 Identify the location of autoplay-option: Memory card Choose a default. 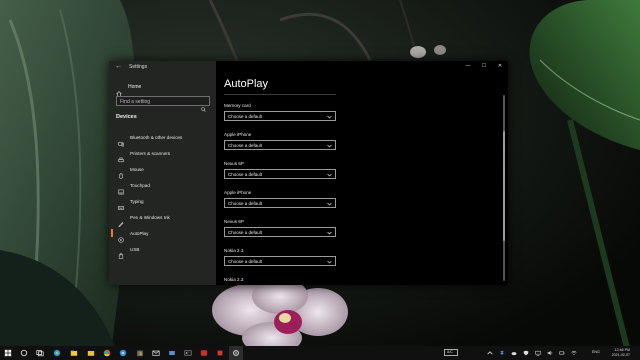
(280, 111).